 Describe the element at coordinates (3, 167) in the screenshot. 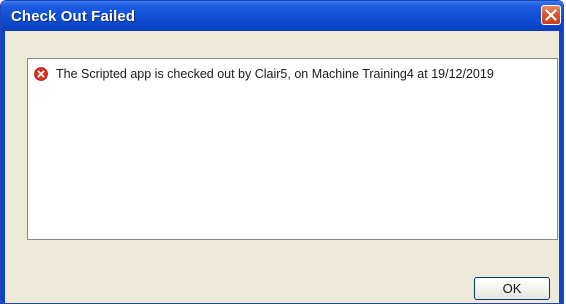

I see `window-left-border` at that location.